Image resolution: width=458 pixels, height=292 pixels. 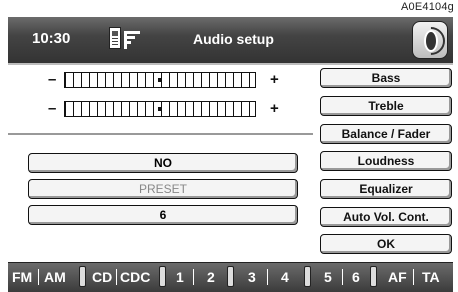 I want to click on preset-5: 5, so click(x=328, y=277).